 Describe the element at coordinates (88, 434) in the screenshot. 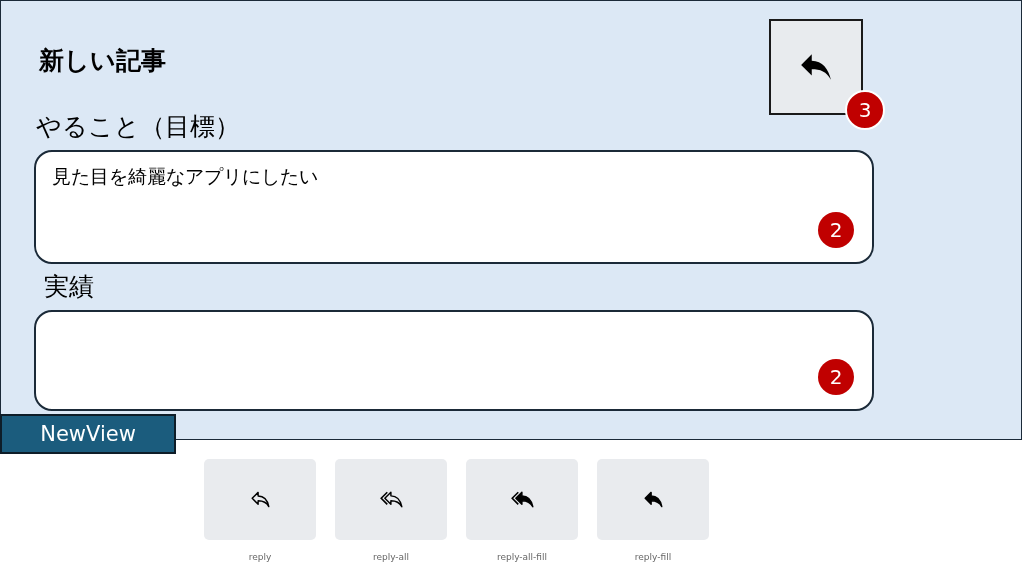

I see `view-name-tag: NewView` at that location.